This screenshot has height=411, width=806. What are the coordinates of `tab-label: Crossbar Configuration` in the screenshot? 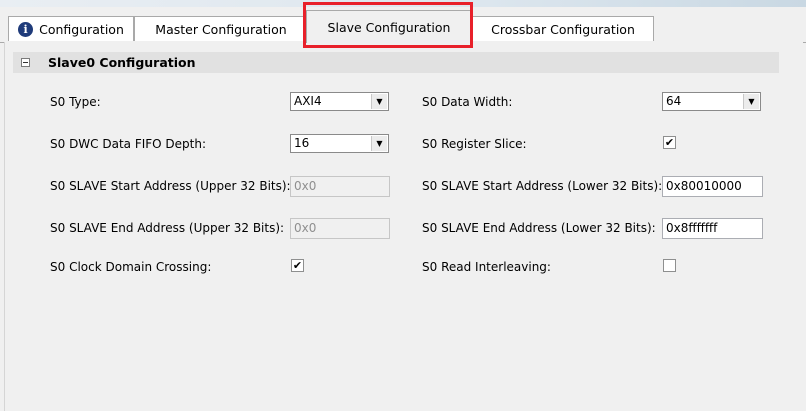 It's located at (563, 29).